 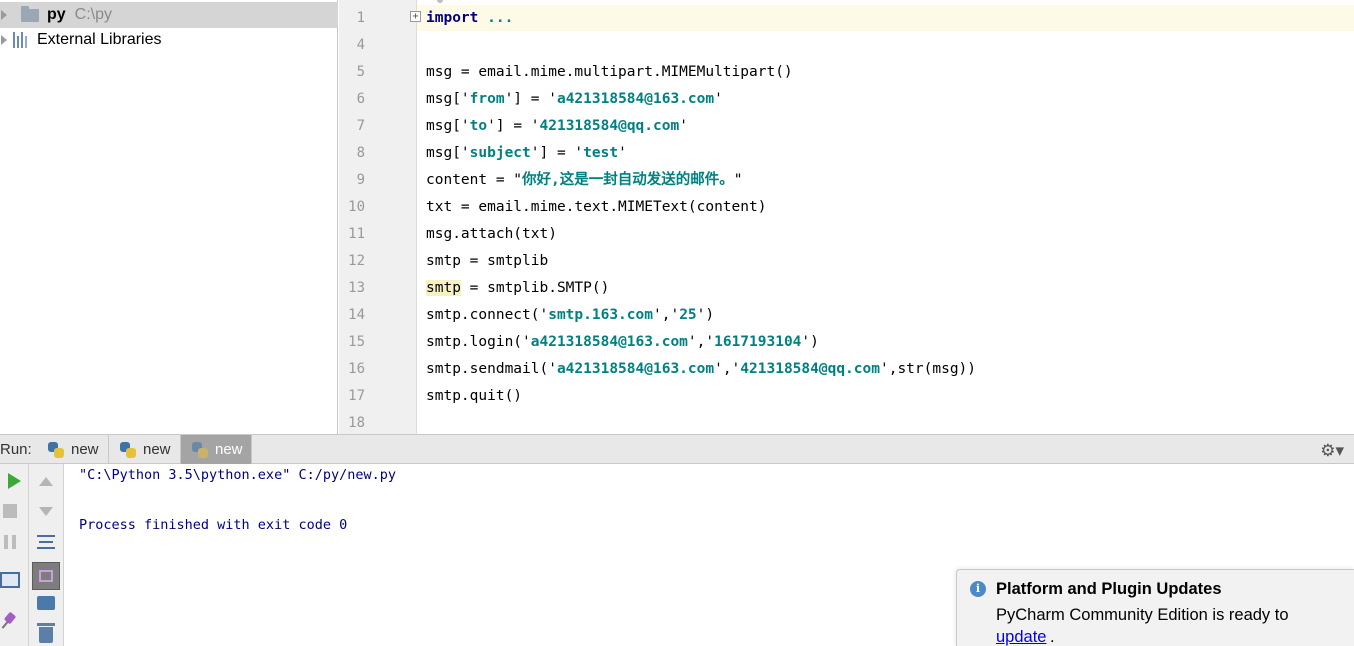 I want to click on project-name: py, so click(x=56, y=14).